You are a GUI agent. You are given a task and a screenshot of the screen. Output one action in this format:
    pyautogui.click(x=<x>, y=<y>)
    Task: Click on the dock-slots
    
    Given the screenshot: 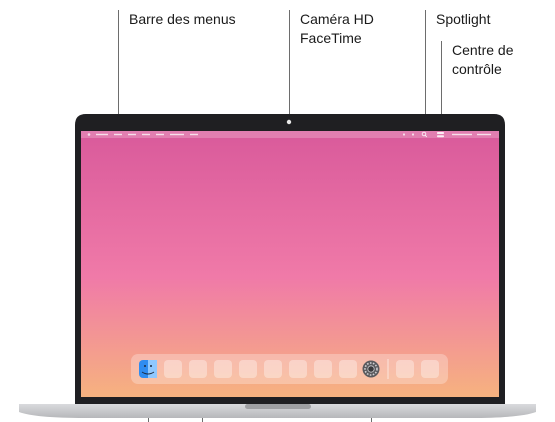 What is the action you would take?
    pyautogui.click(x=301, y=369)
    